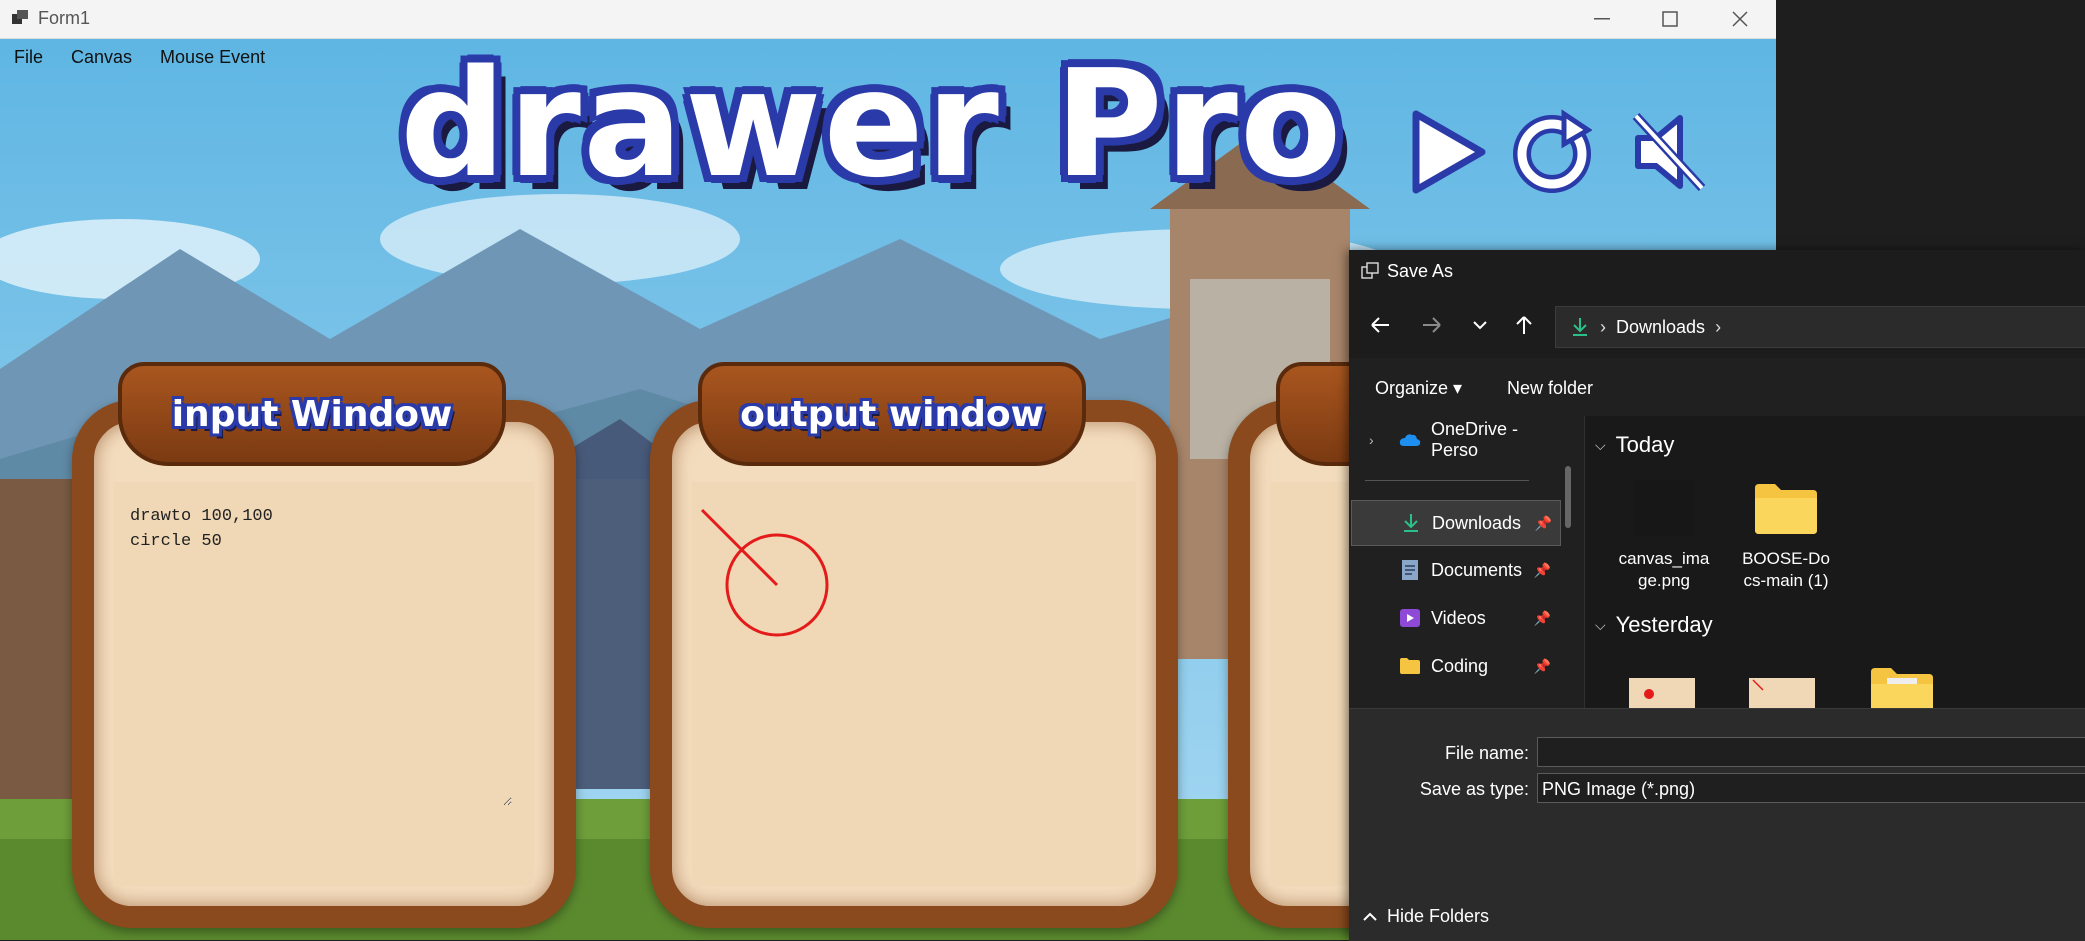  What do you see at coordinates (1447, 480) in the screenshot?
I see `nav-divider` at bounding box center [1447, 480].